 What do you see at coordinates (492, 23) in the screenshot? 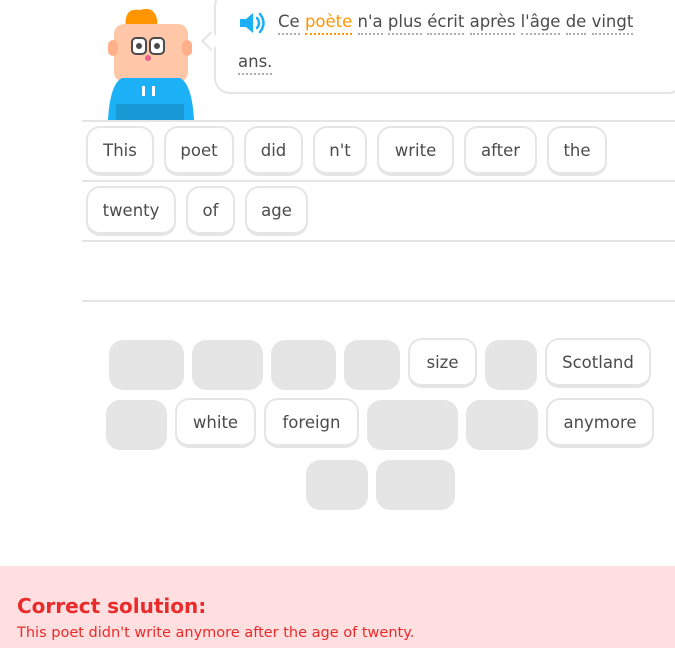
I see `prompt-word: après` at bounding box center [492, 23].